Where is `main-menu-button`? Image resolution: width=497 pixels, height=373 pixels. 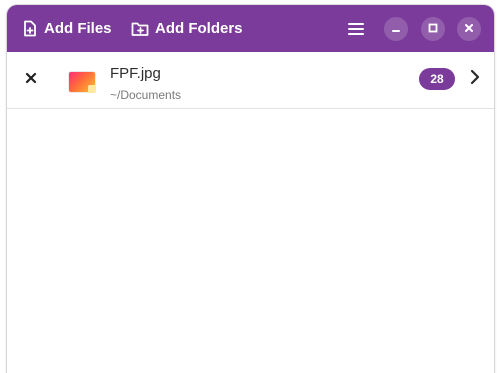 main-menu-button is located at coordinates (356, 28).